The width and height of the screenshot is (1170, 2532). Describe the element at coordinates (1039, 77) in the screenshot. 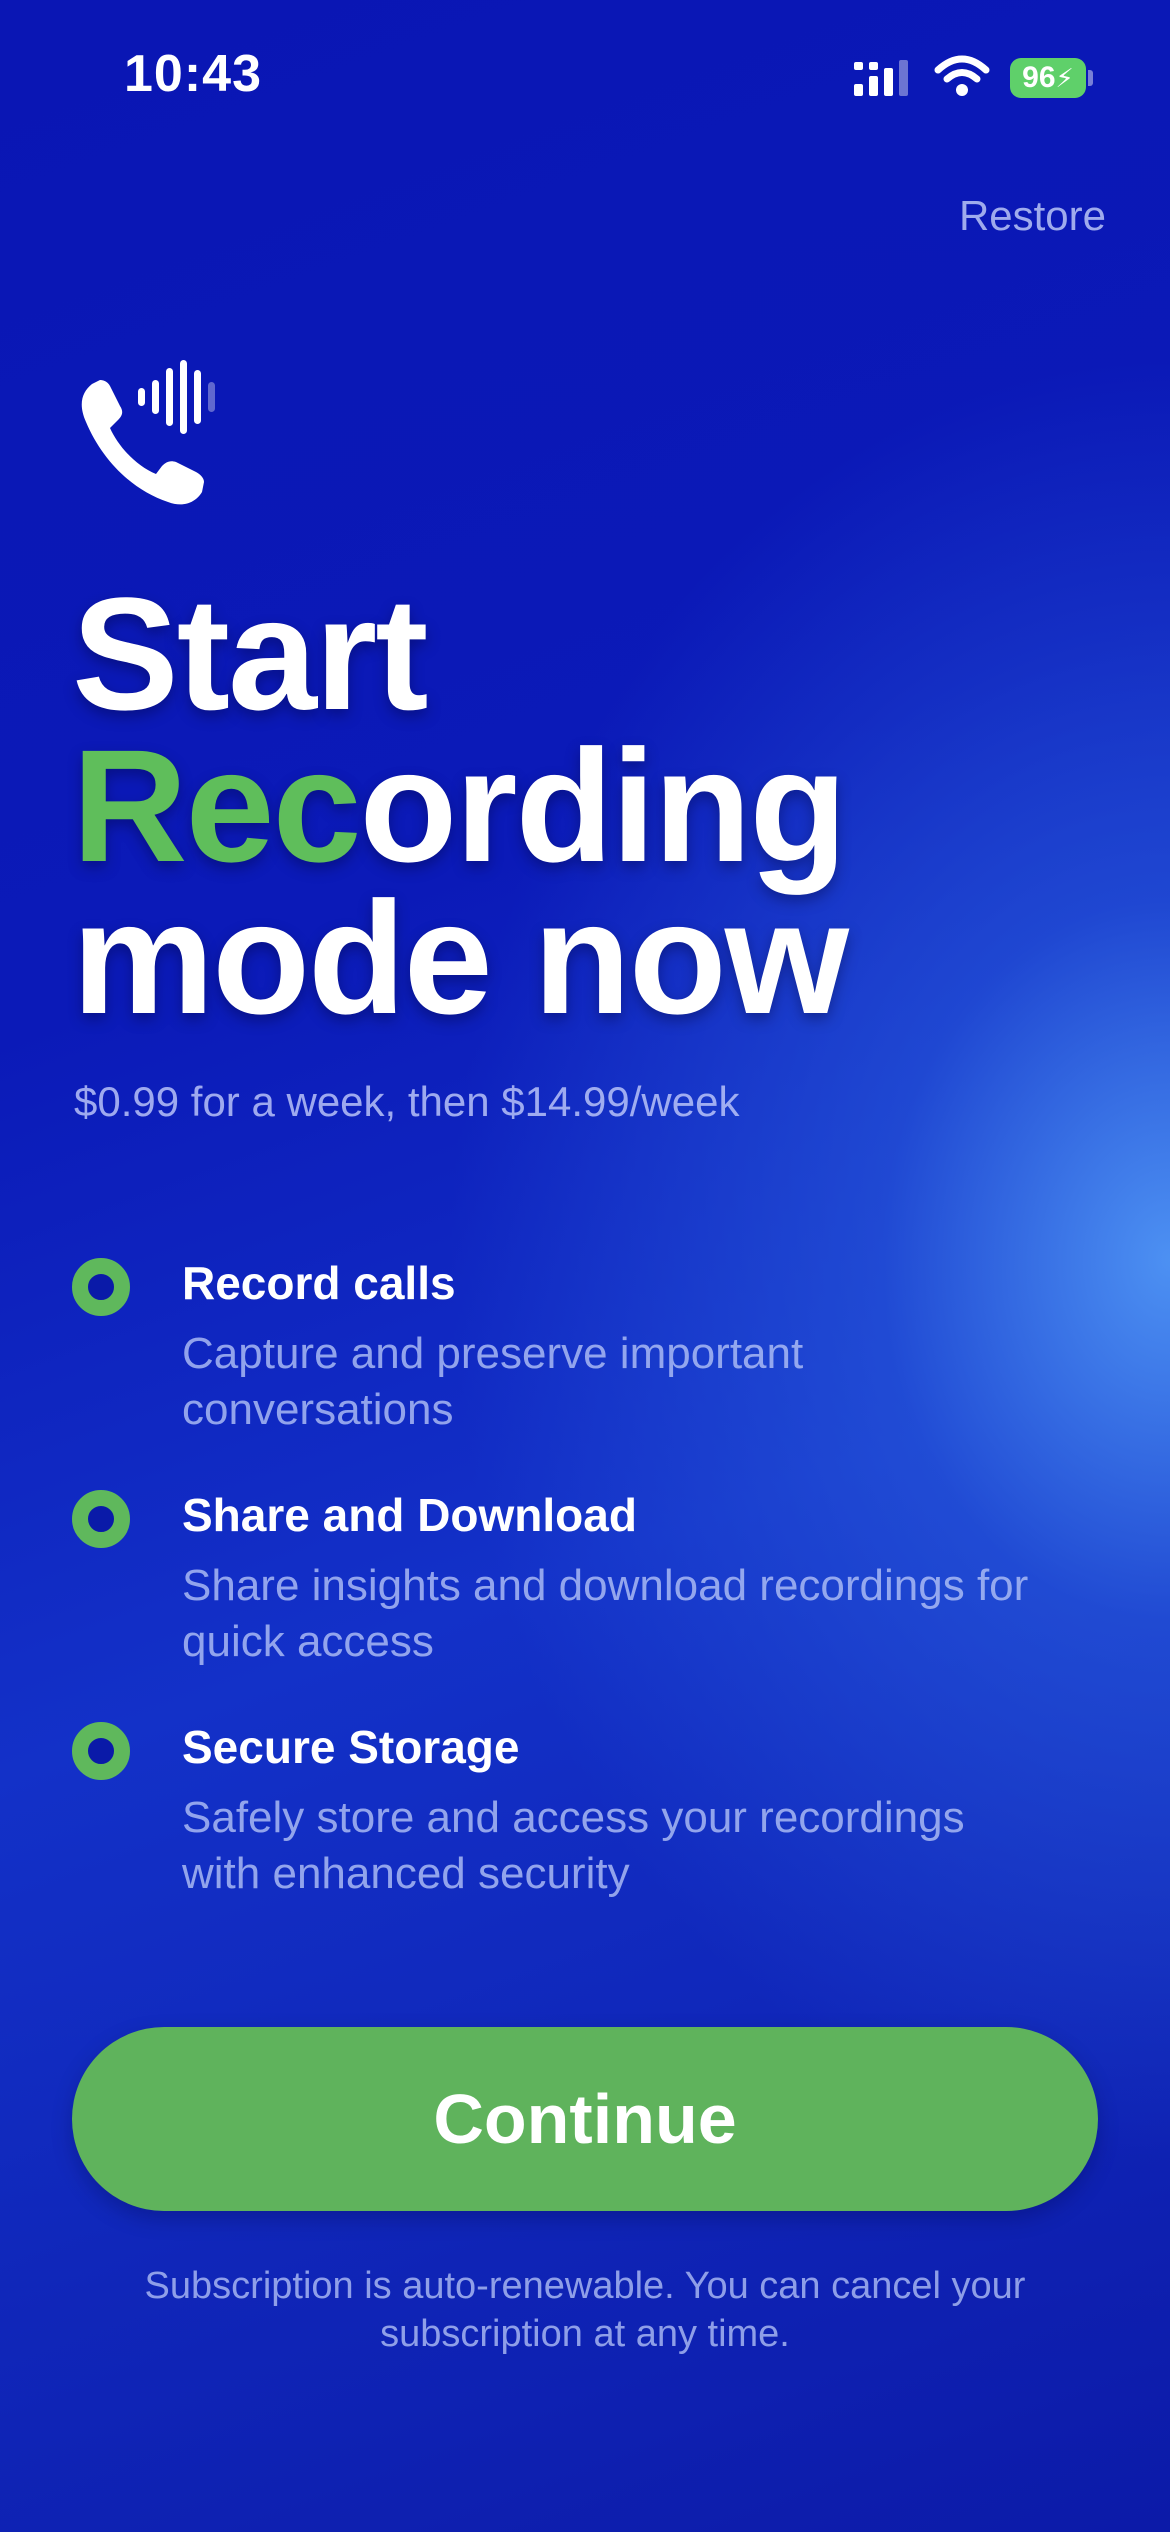

I see `battery-level: 96` at that location.